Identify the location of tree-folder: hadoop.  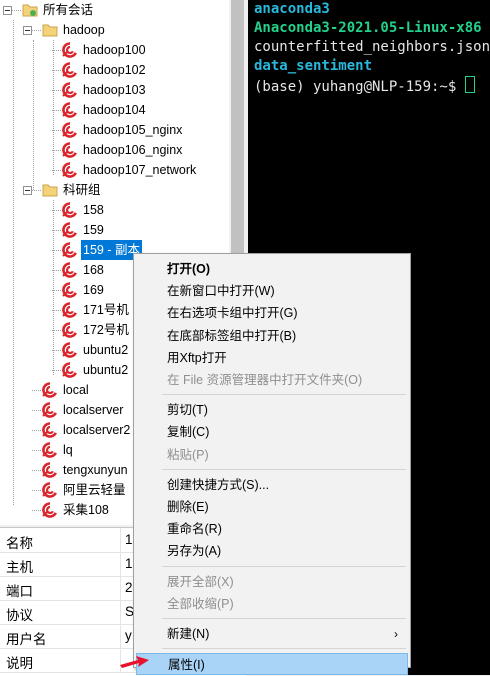
(74, 30).